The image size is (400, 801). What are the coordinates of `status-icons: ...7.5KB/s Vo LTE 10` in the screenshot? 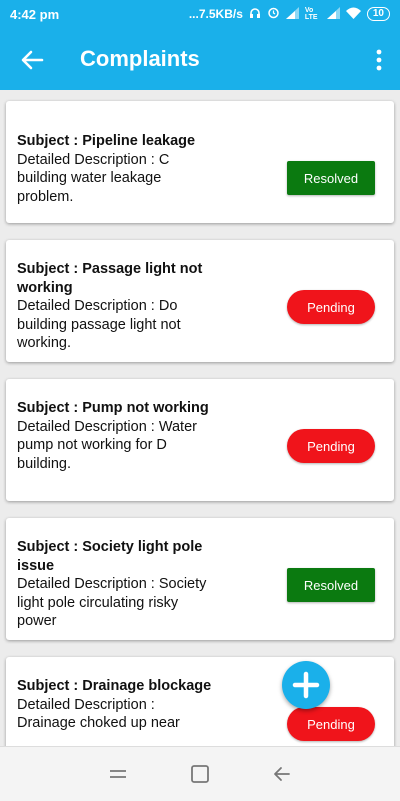 It's located at (289, 14).